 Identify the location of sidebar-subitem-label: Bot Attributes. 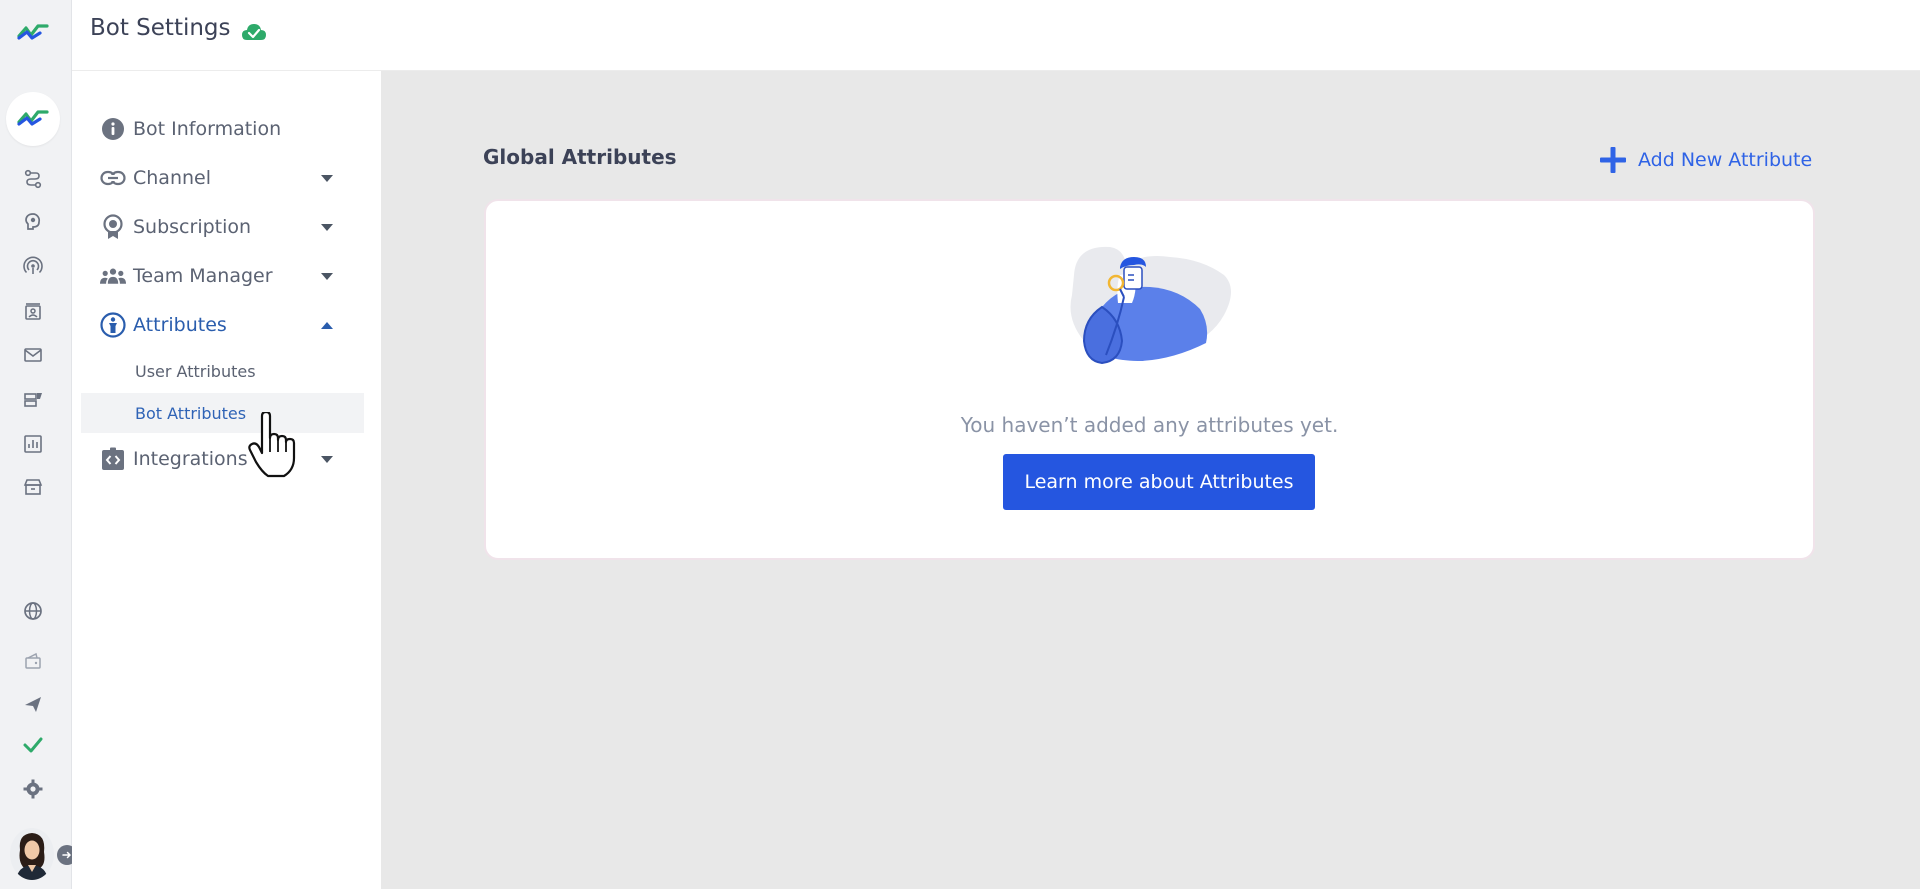
(191, 413).